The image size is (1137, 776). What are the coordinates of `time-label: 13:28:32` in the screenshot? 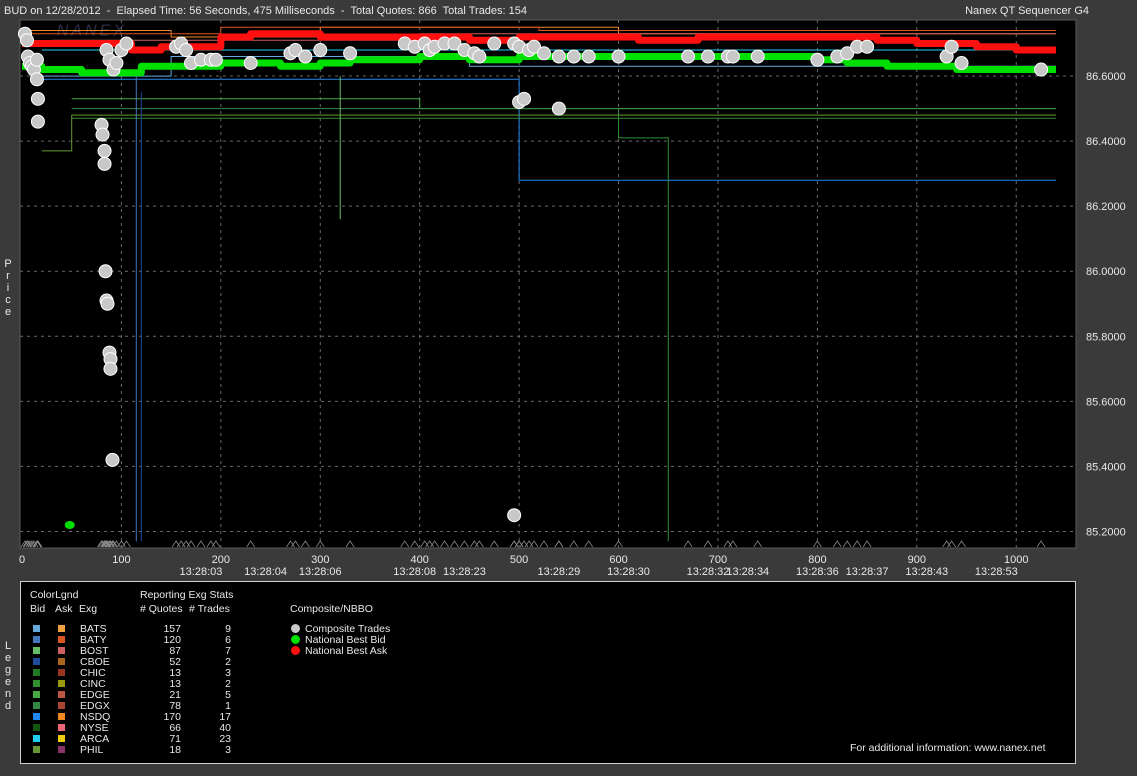 It's located at (708, 572).